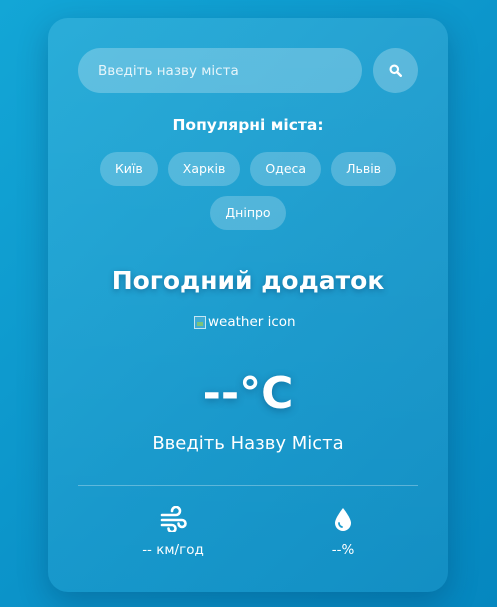 The image size is (497, 607). I want to click on wind-detail: -- км/год, so click(173, 532).